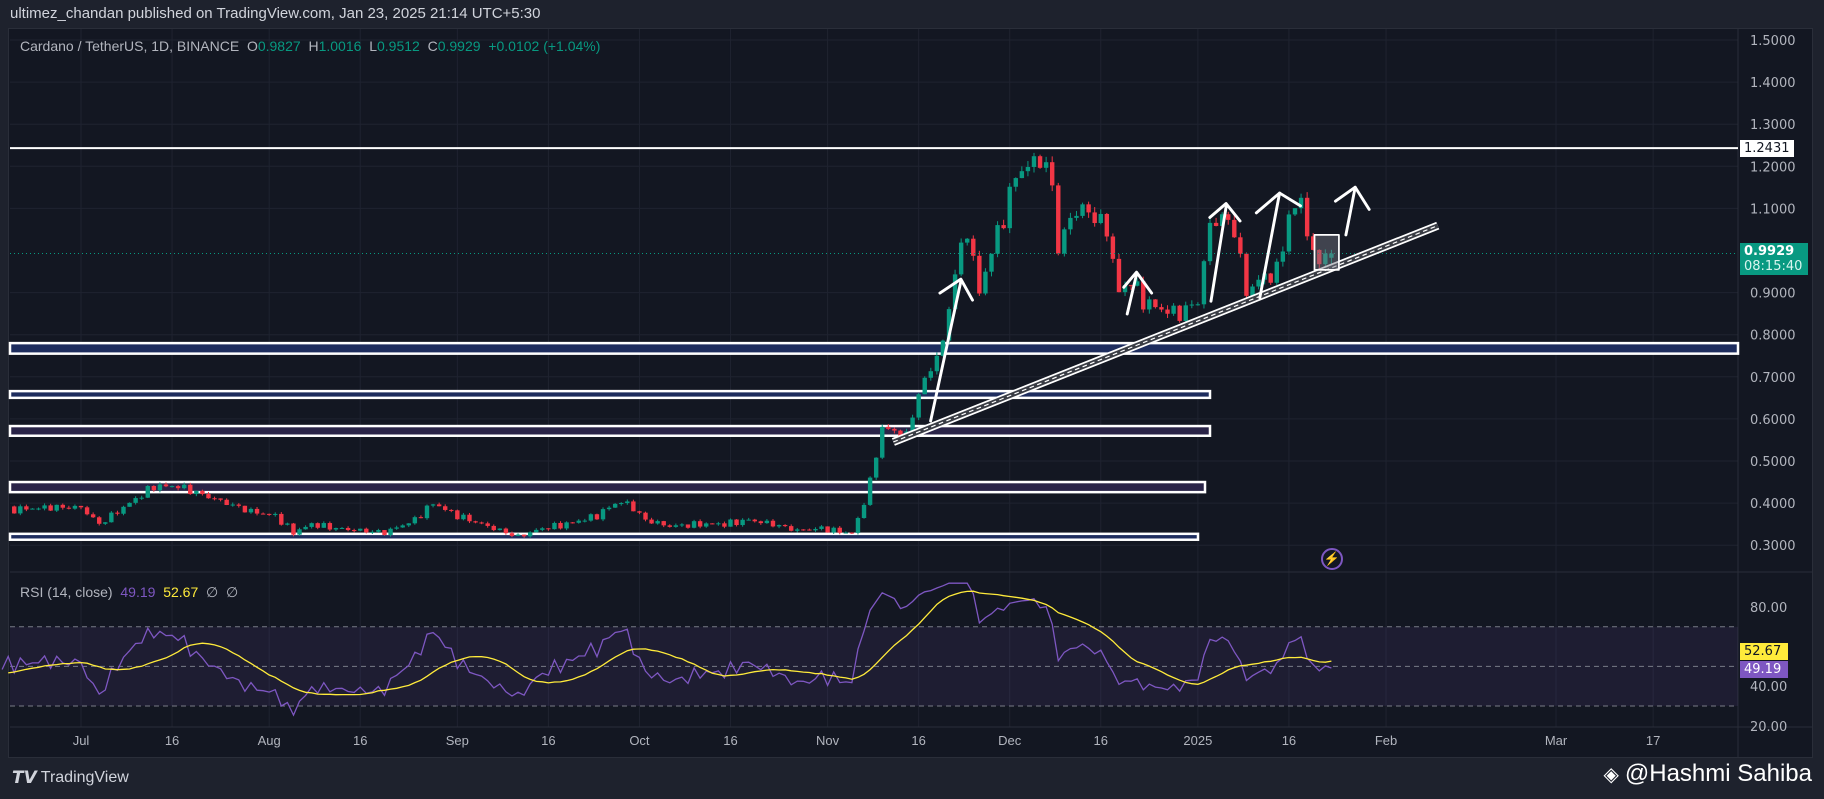 The image size is (1824, 799). What do you see at coordinates (432, 46) in the screenshot?
I see `close-label: C` at bounding box center [432, 46].